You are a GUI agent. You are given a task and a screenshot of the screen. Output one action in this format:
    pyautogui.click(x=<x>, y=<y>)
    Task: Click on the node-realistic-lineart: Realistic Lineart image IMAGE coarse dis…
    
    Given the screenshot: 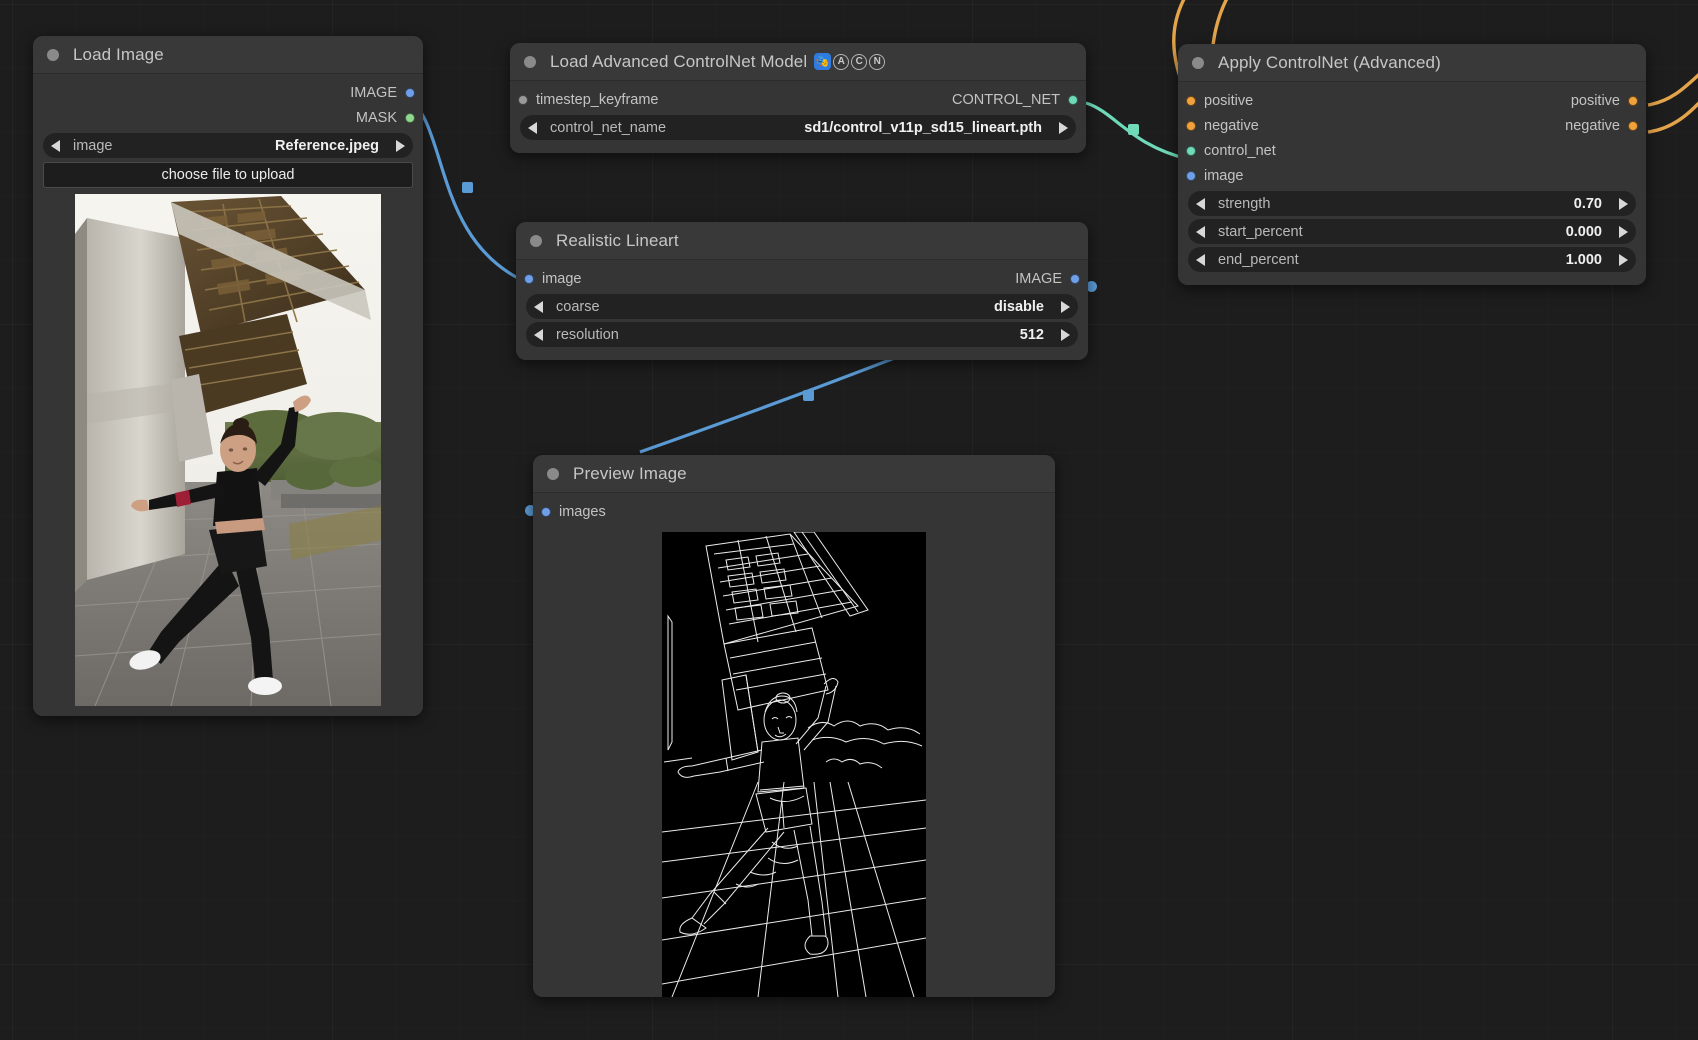 What is the action you would take?
    pyautogui.click(x=802, y=291)
    